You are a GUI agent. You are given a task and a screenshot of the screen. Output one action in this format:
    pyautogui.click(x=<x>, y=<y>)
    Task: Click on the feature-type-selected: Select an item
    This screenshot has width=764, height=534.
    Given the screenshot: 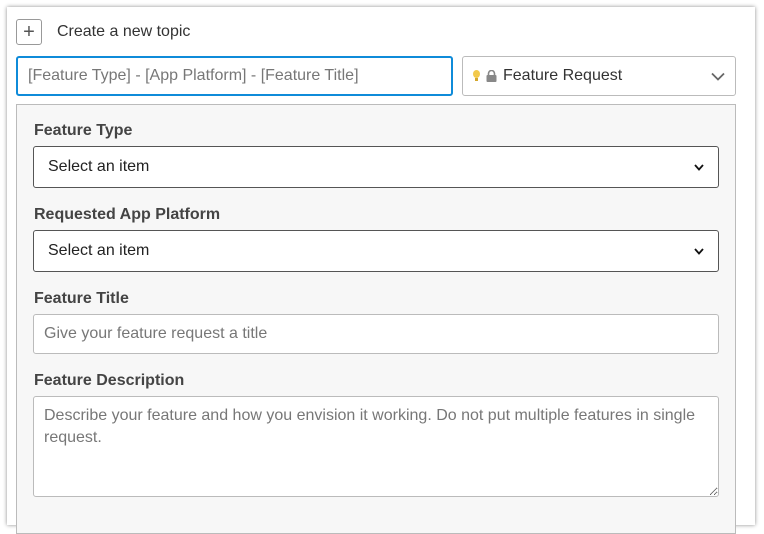 What is the action you would take?
    pyautogui.click(x=99, y=166)
    